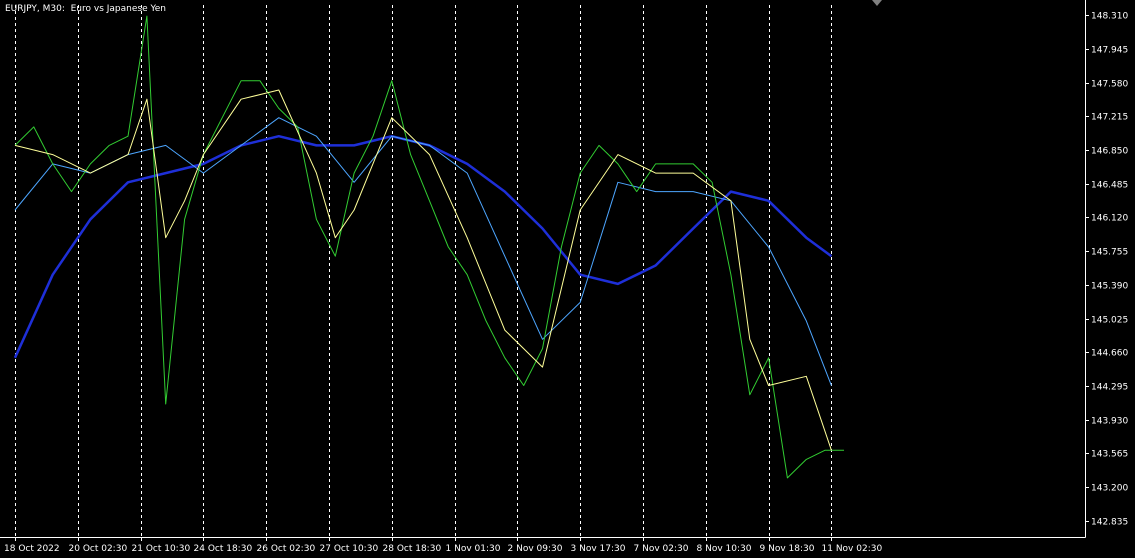  Describe the element at coordinates (412, 549) in the screenshot. I see `x-tick-label: 28 Oct 18:30` at that location.